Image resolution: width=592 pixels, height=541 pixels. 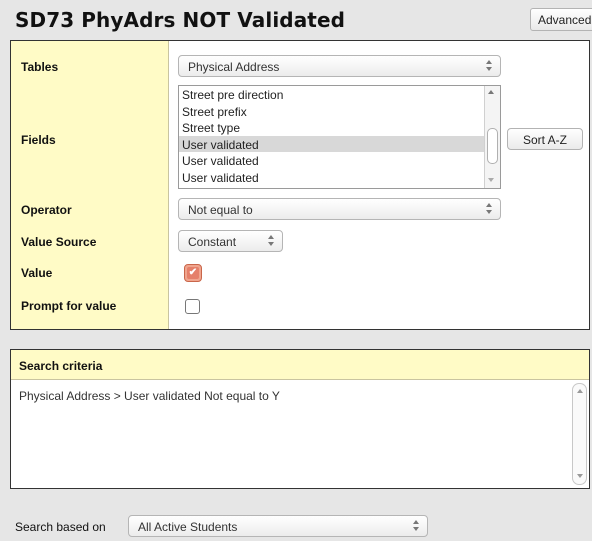 I want to click on scroll-thumb, so click(x=492, y=146).